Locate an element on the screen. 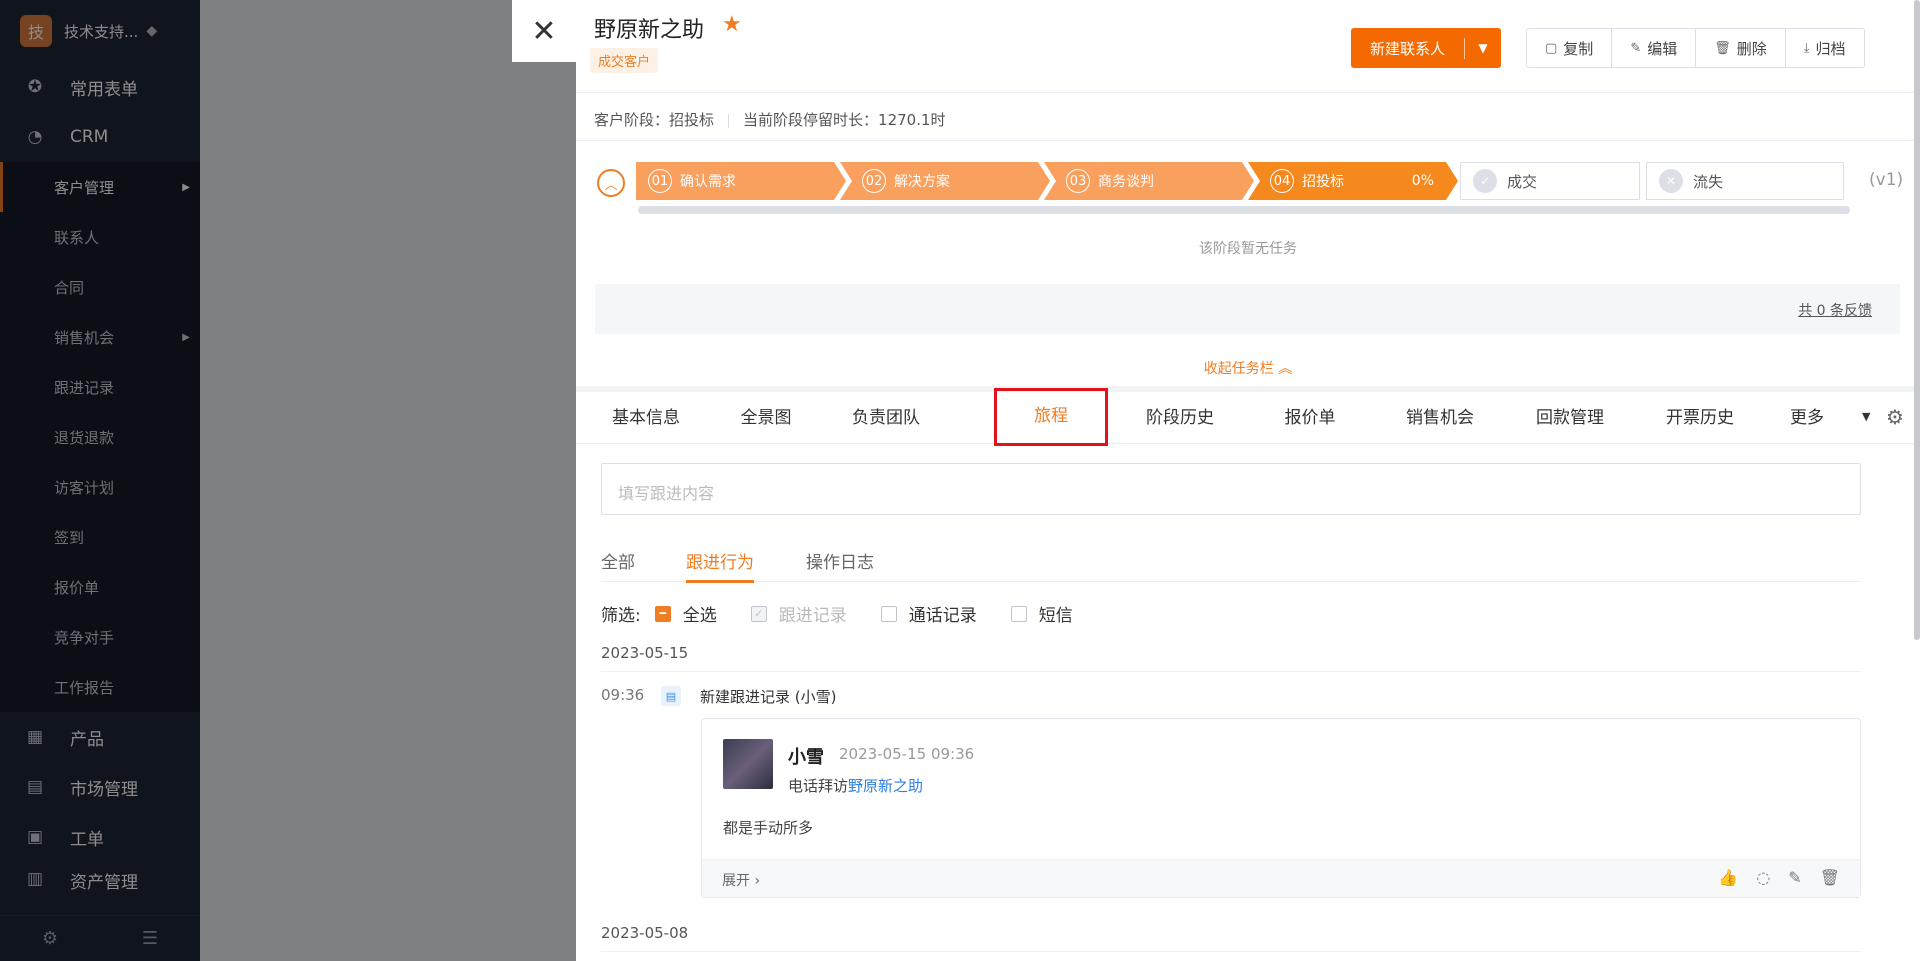 This screenshot has width=1920, height=961. double-chevron-up-icon: ︽ is located at coordinates (1285, 369).